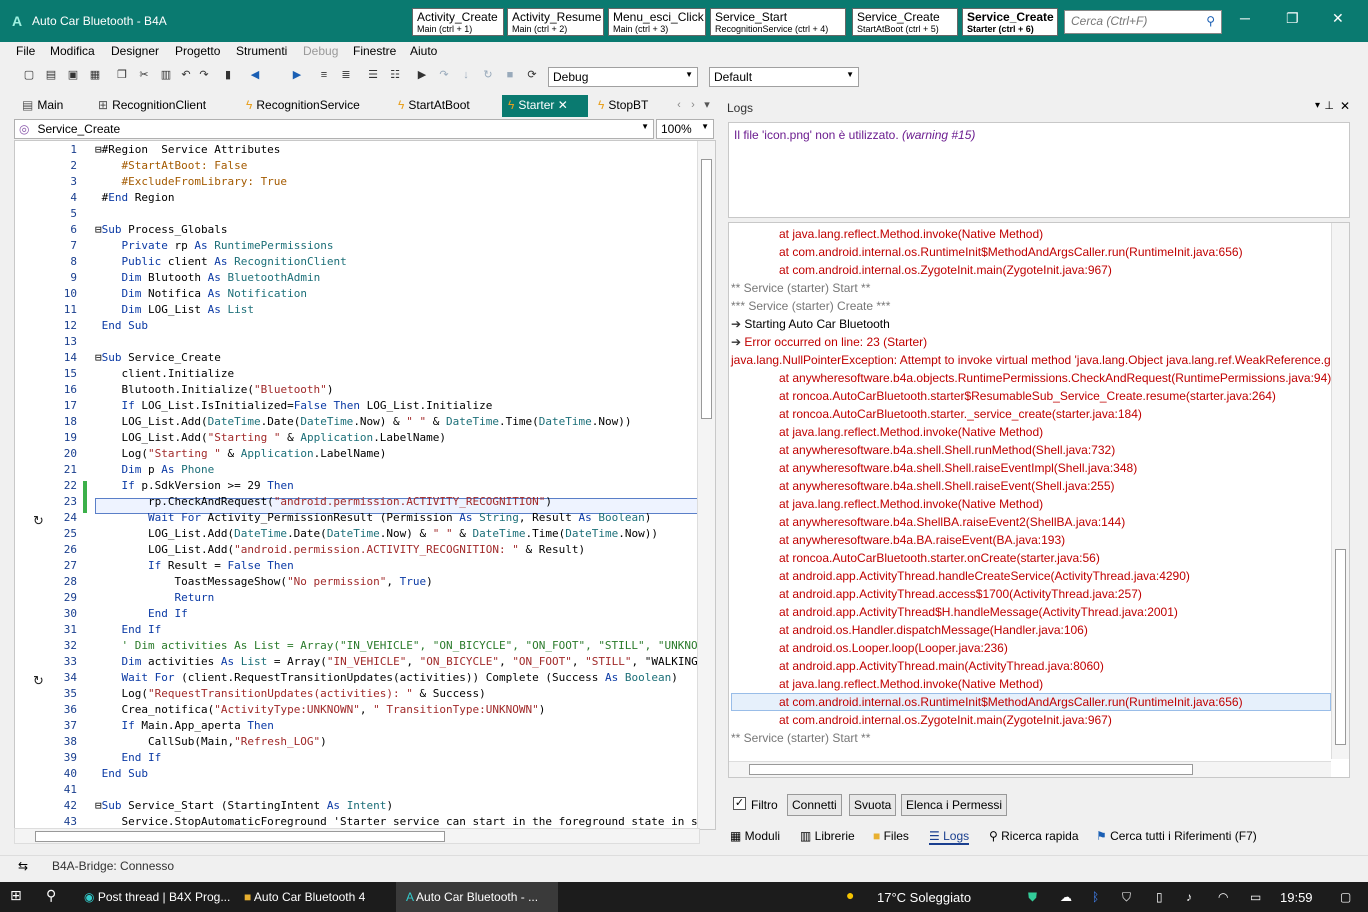  I want to click on quick-tab-activity-create: Activity_Create Main (ctrl + 1), so click(458, 22).